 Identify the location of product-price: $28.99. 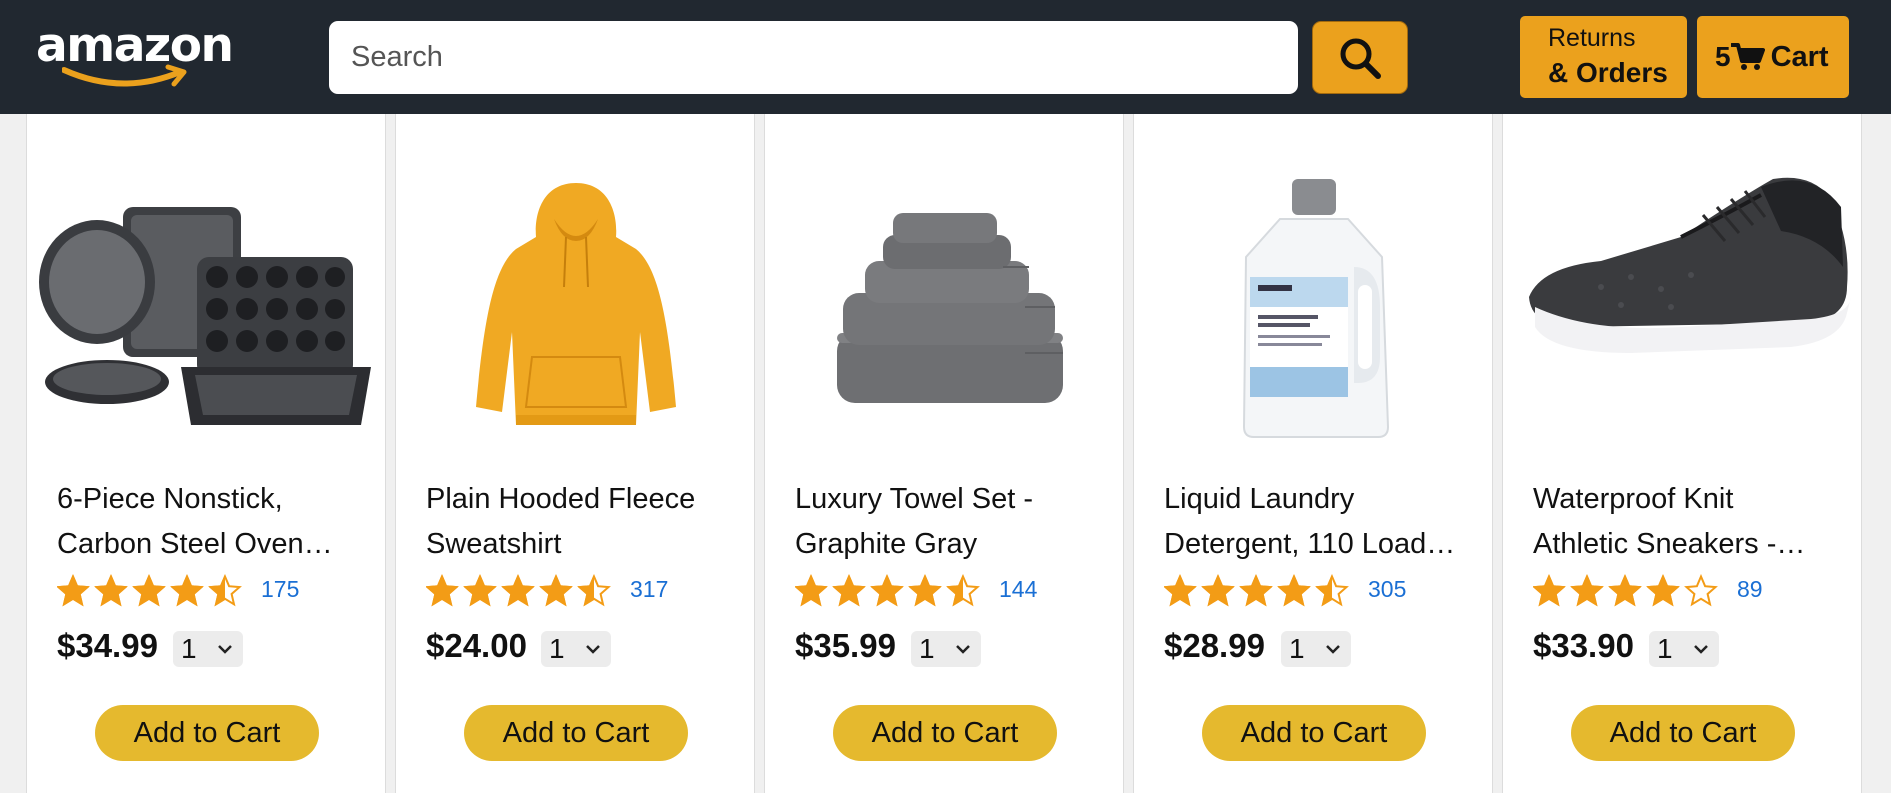
(1214, 645).